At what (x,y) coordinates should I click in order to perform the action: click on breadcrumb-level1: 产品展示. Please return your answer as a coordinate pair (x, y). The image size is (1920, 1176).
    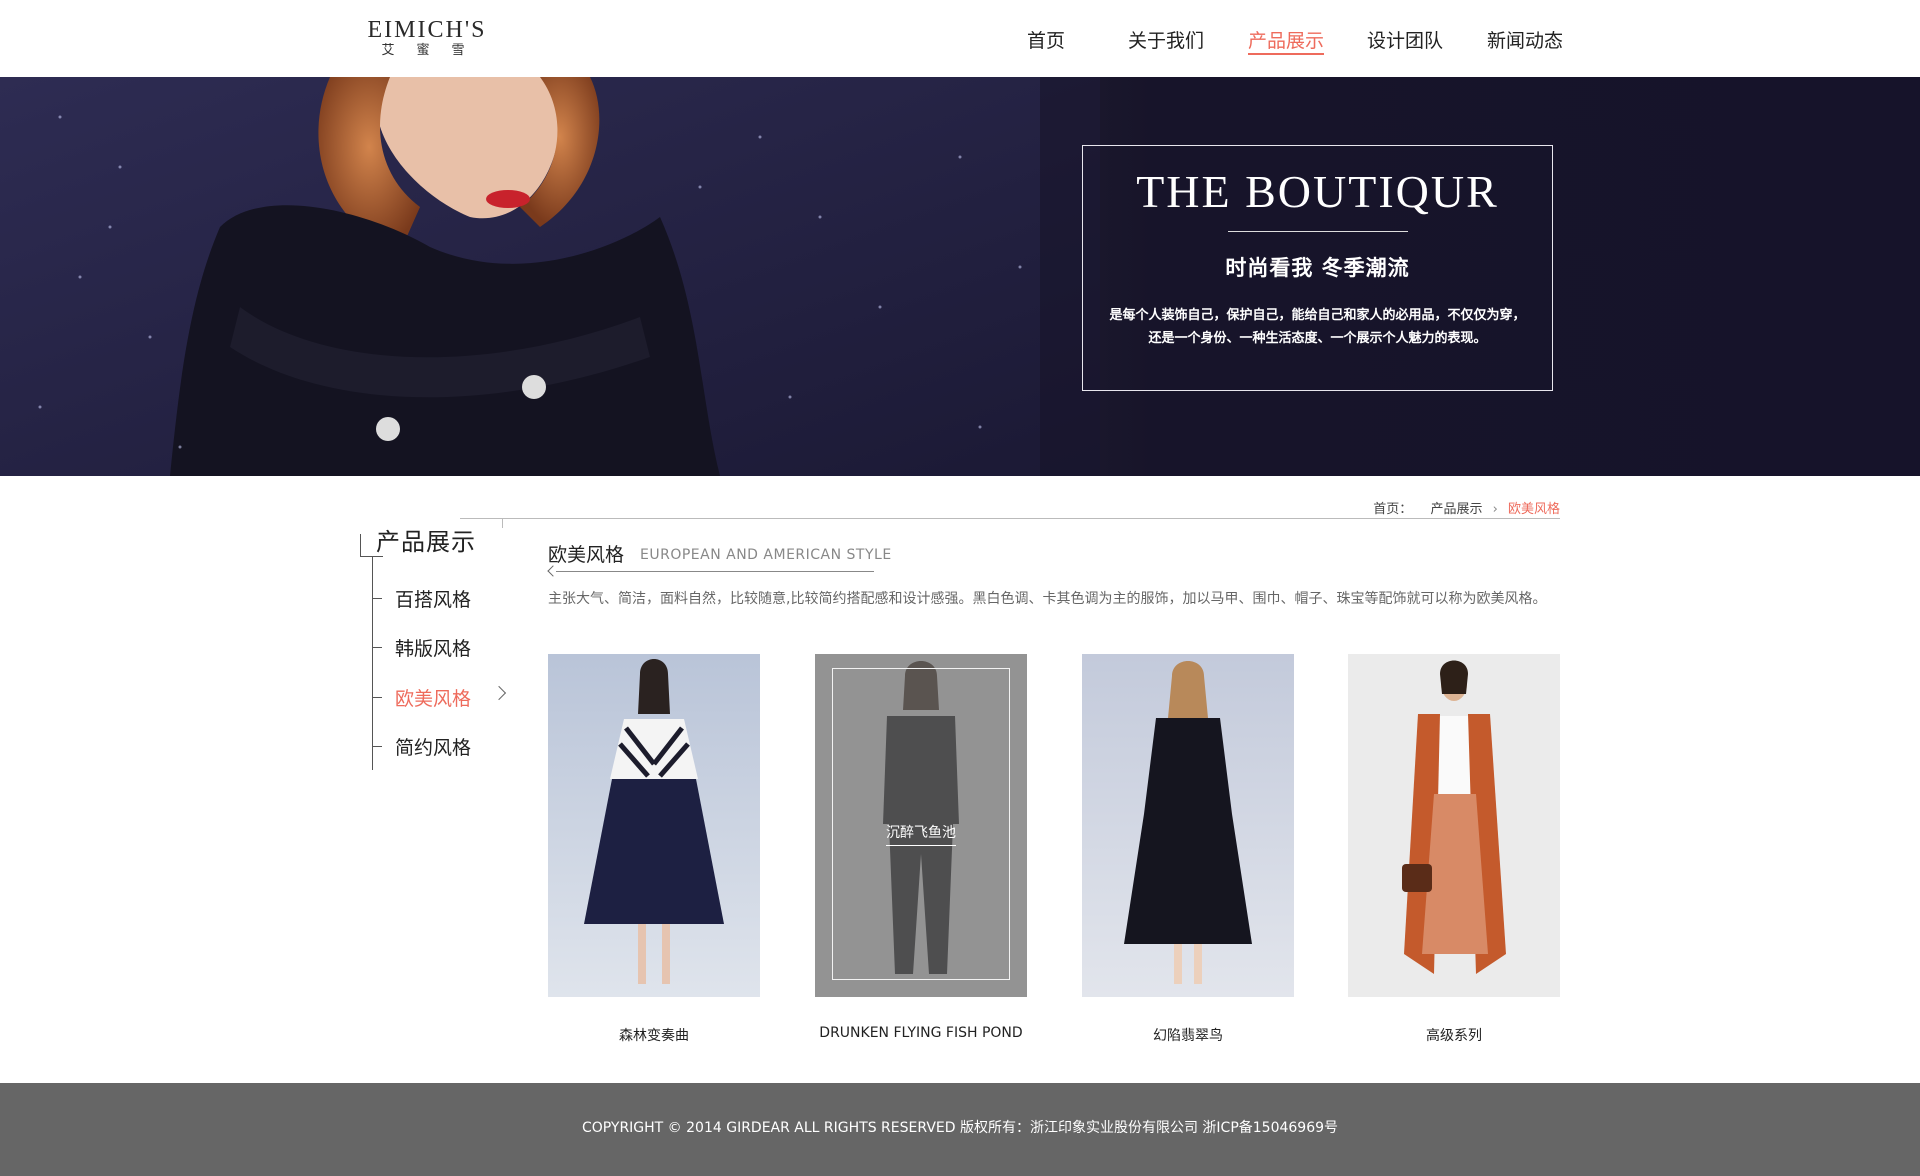
    Looking at the image, I should click on (1456, 509).